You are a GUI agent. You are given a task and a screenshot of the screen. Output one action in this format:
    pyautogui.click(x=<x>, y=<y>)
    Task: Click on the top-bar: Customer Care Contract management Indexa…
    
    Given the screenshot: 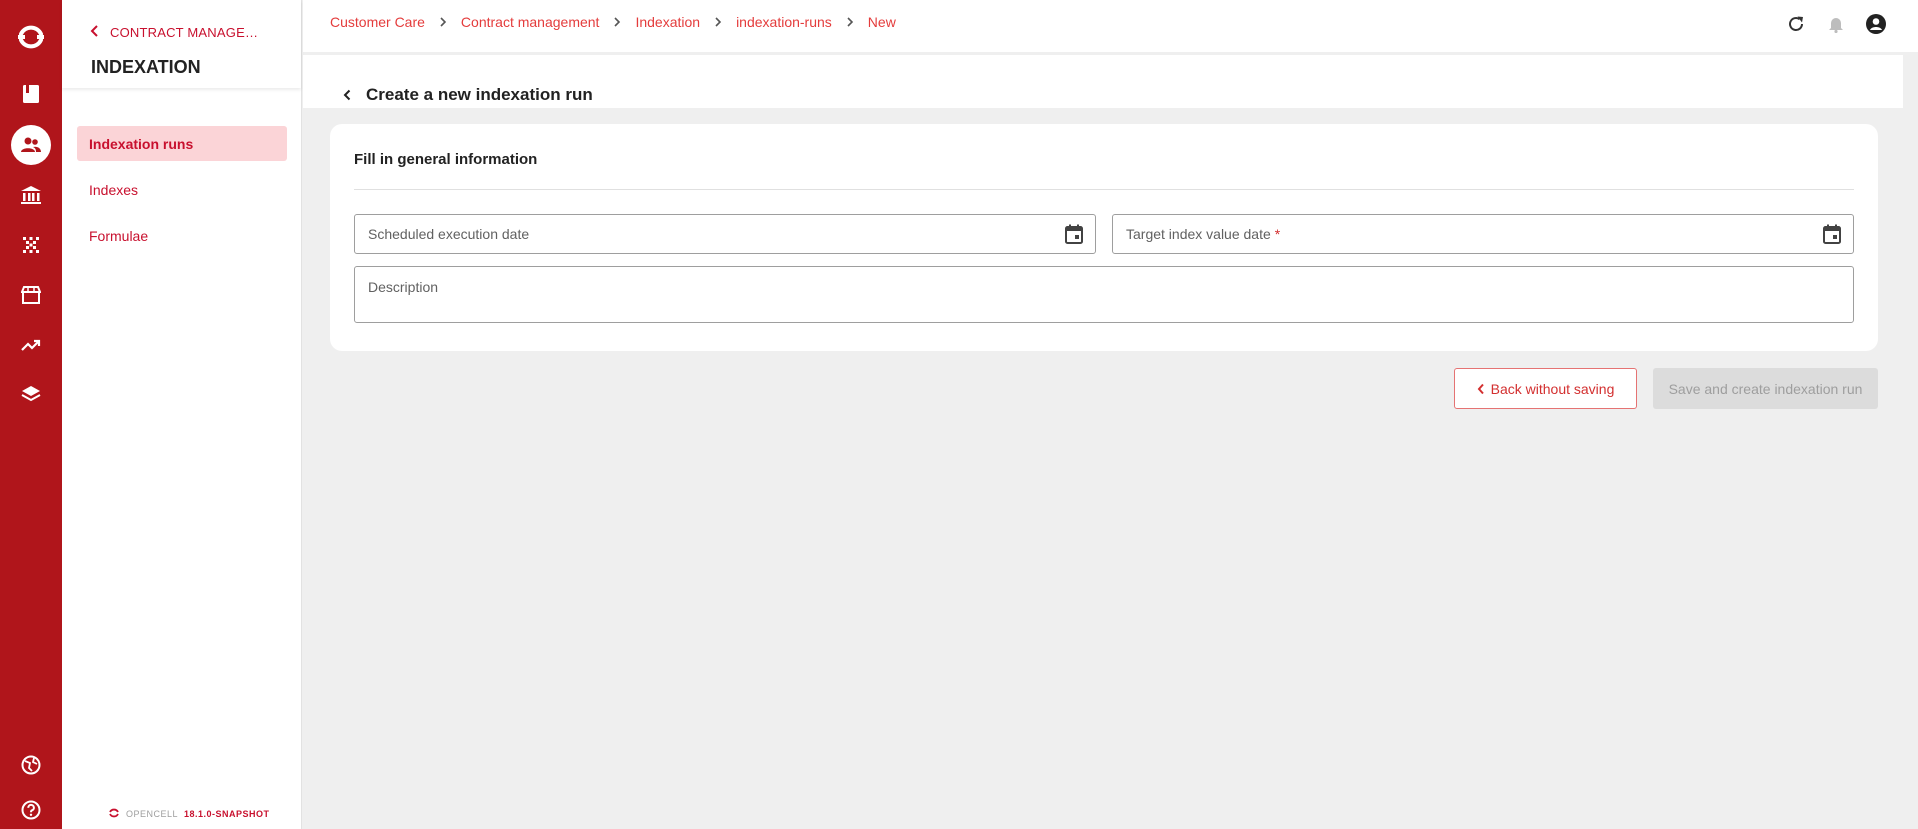 What is the action you would take?
    pyautogui.click(x=1110, y=26)
    